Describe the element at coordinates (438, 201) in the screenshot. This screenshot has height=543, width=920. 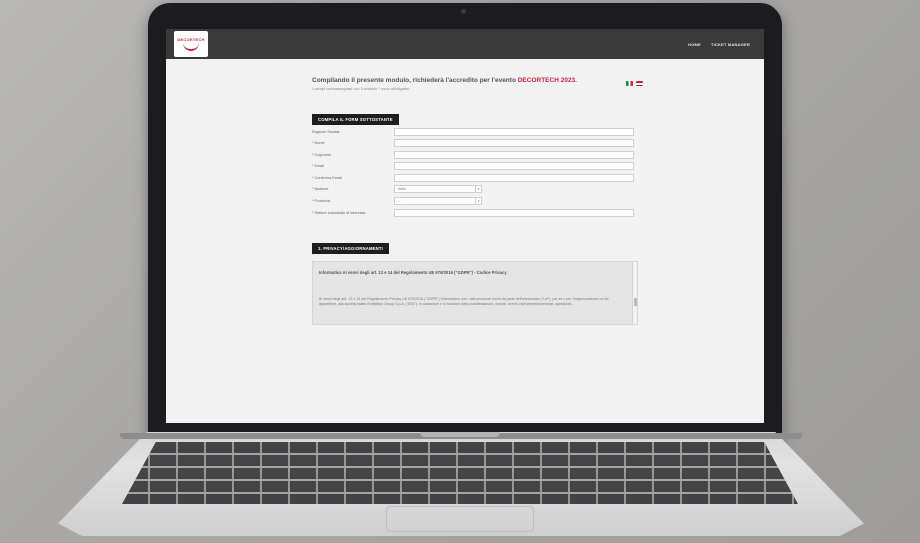
I see `provincia-select: -- ▾` at that location.